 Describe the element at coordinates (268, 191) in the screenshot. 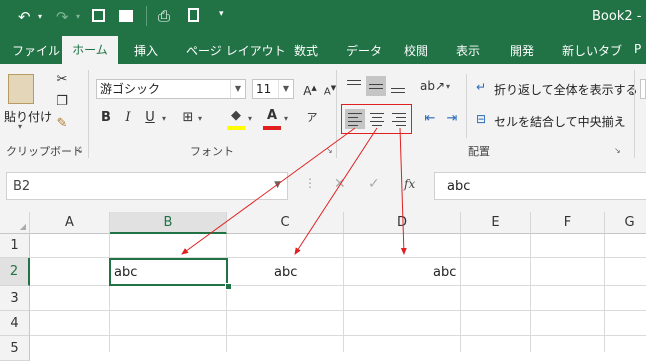

I see `annotation-arrow-left` at that location.